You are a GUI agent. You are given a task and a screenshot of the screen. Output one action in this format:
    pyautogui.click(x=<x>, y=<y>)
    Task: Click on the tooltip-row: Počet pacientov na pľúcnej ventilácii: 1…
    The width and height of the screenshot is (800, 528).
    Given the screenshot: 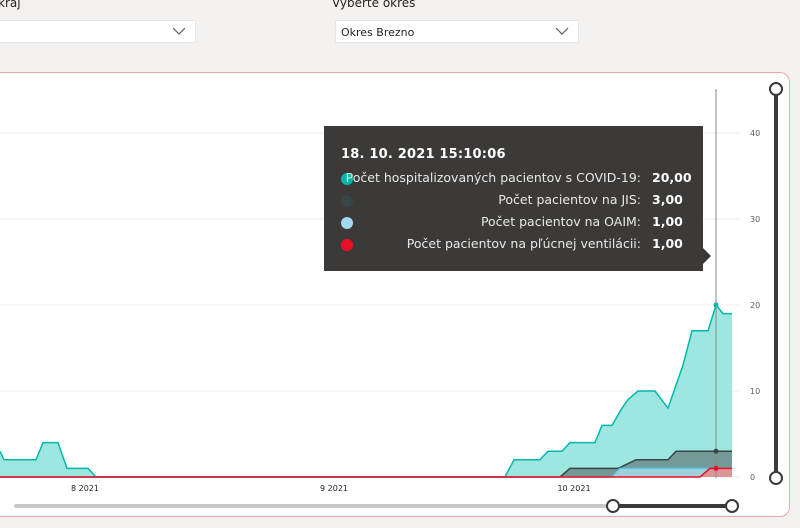 What is the action you would take?
    pyautogui.click(x=513, y=246)
    